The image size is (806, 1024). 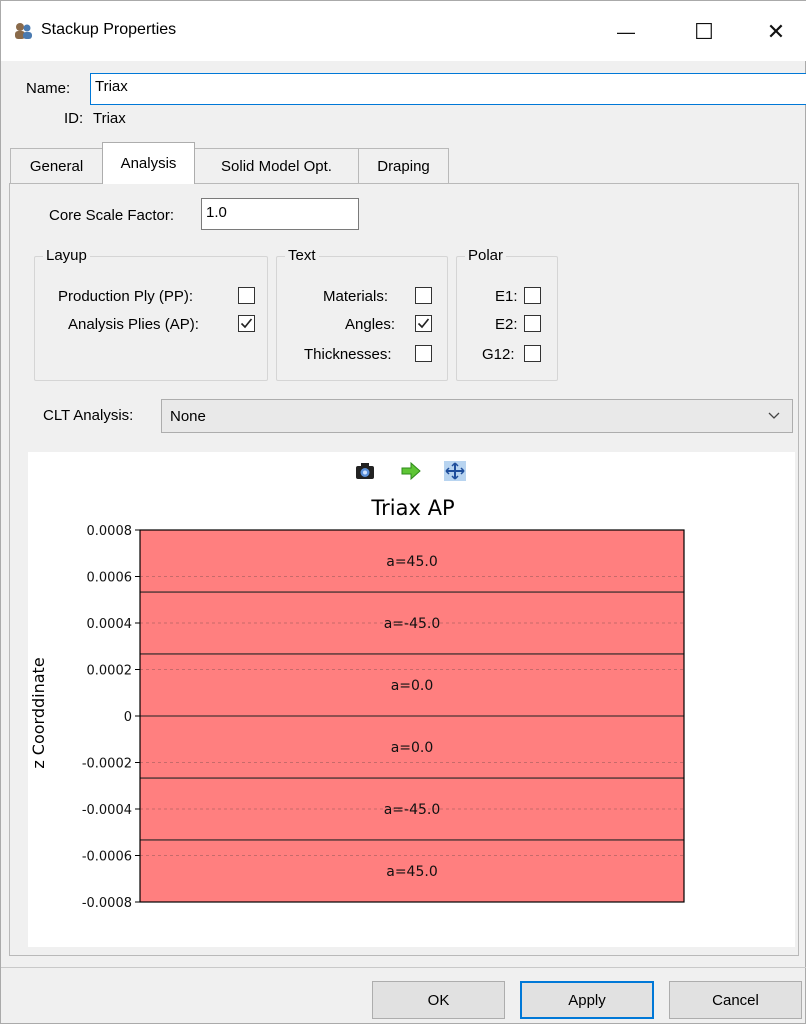 I want to click on ply-label-4: a=-45.0, so click(x=412, y=810).